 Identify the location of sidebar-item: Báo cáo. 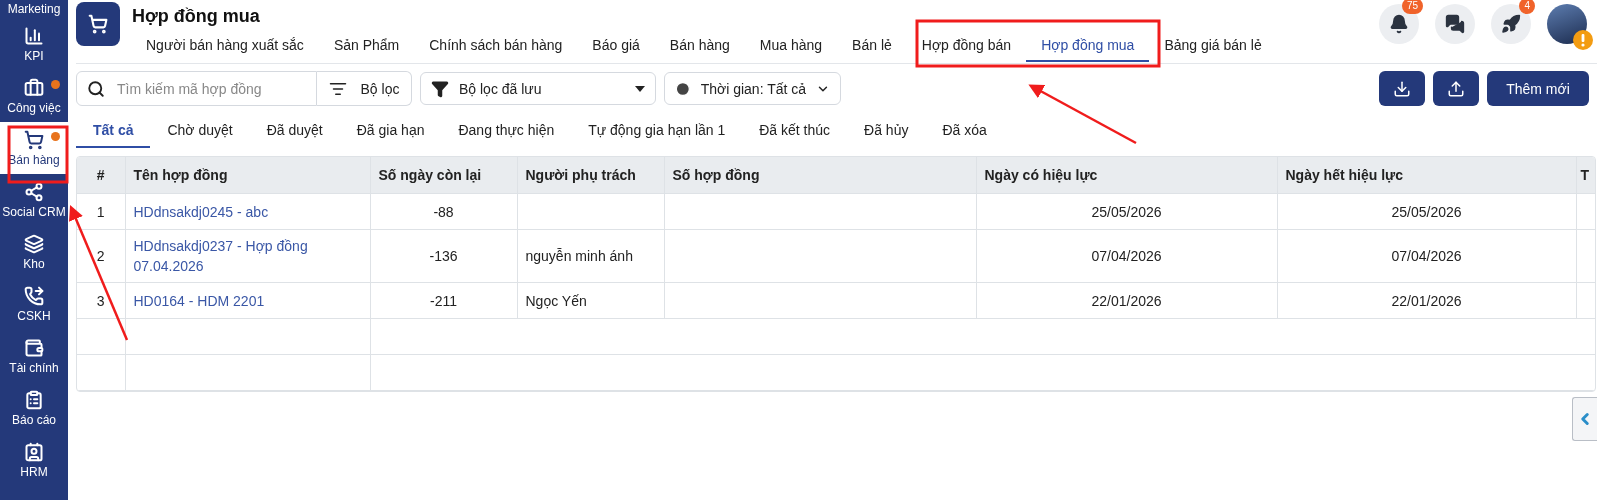
(34, 408).